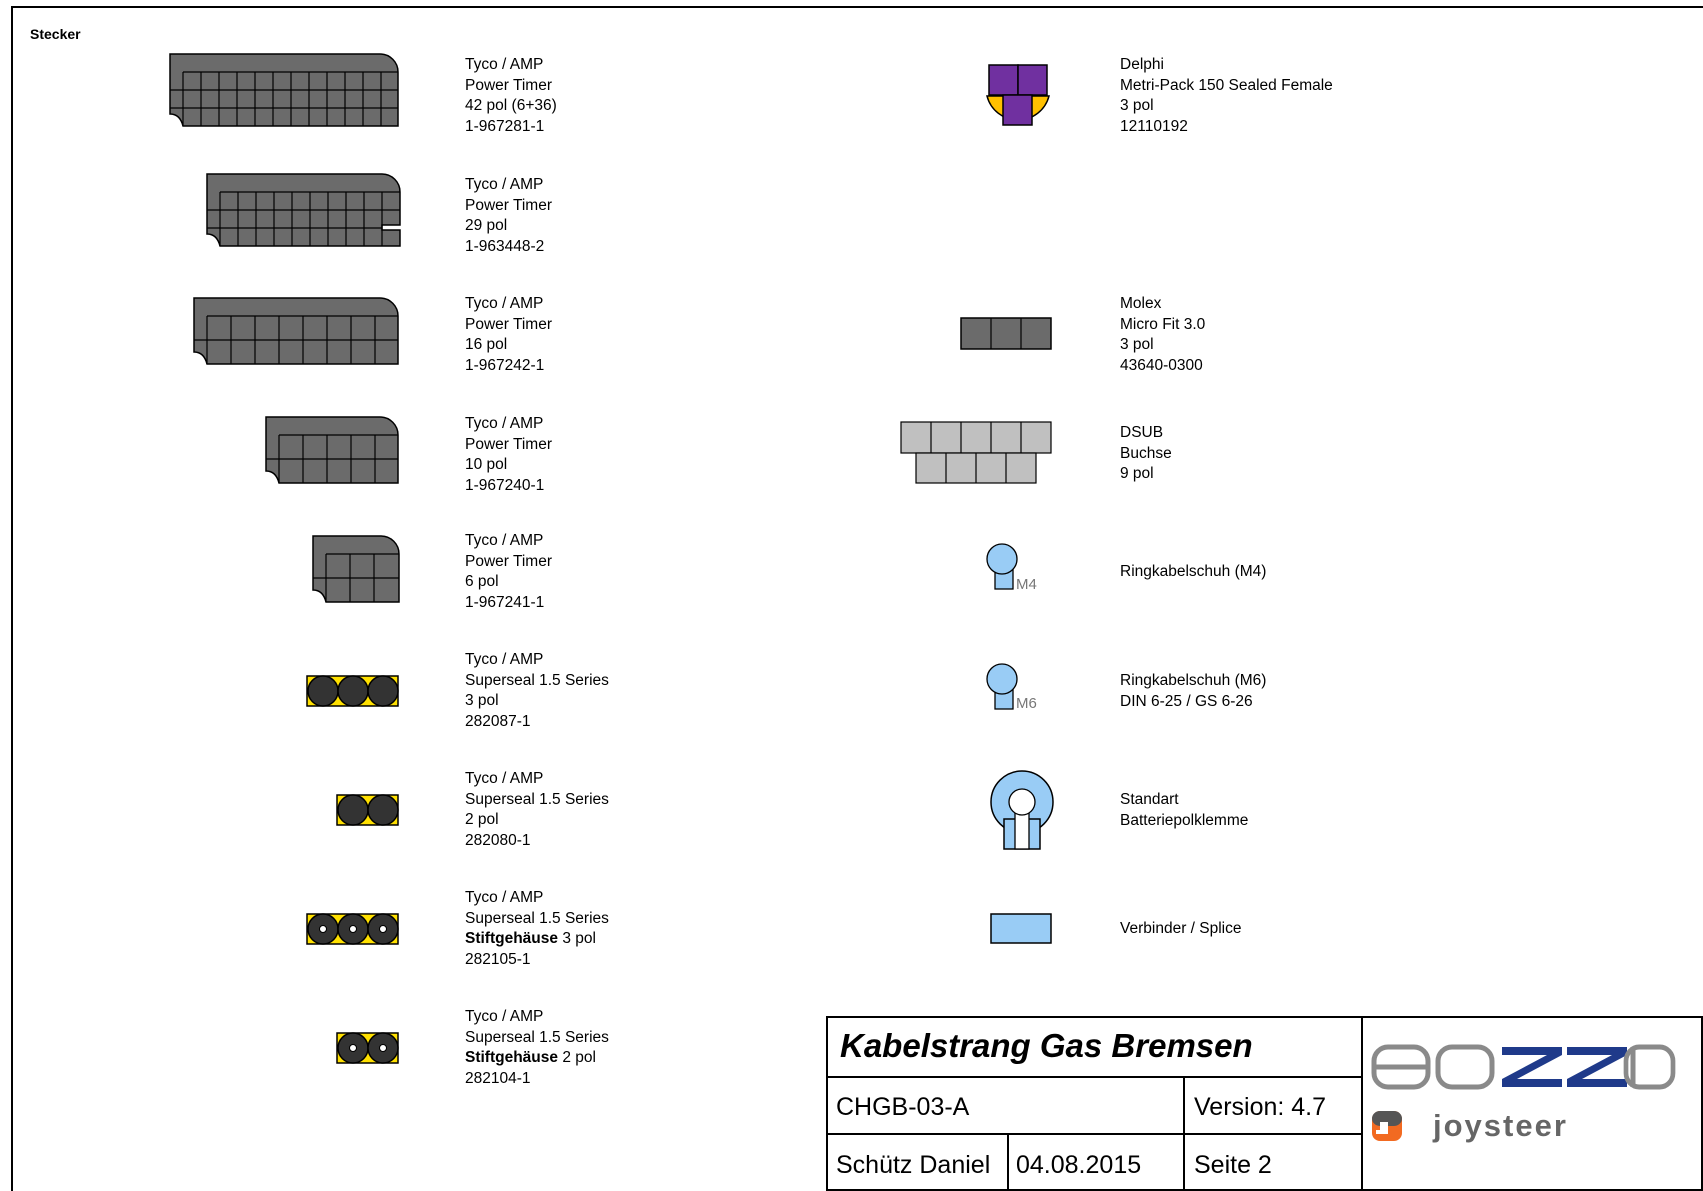 The height and width of the screenshot is (1191, 1703). I want to click on housing-pin-count: Stiftgehäuse 3 pol, so click(537, 939).